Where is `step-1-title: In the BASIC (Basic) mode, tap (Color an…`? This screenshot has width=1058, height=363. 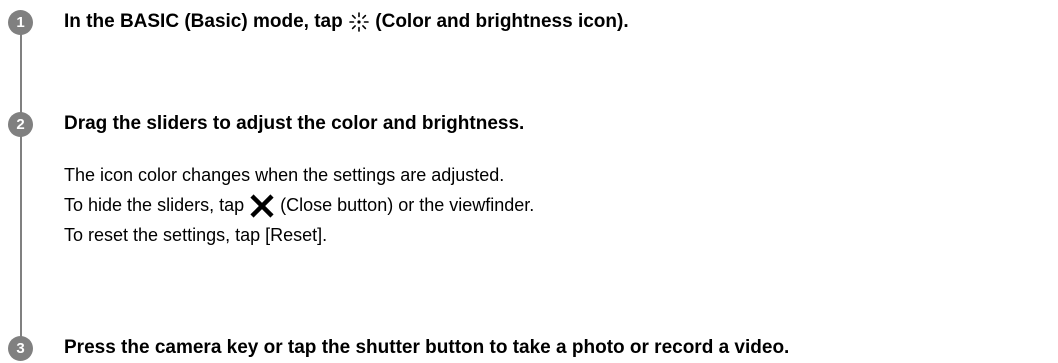 step-1-title: In the BASIC (Basic) mode, tap (Color an… is located at coordinates (346, 22).